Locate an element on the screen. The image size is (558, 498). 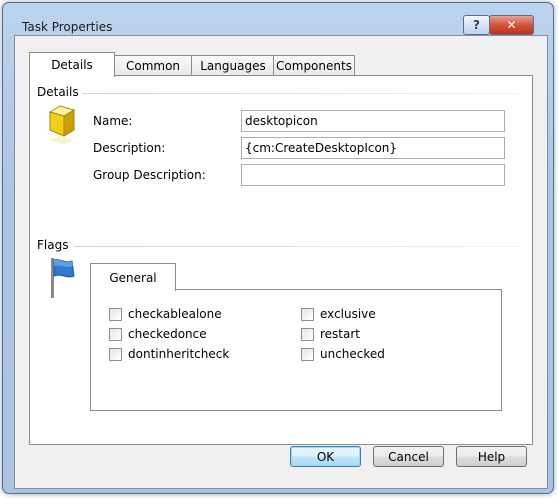
checkbox-label: exclusive is located at coordinates (348, 314).